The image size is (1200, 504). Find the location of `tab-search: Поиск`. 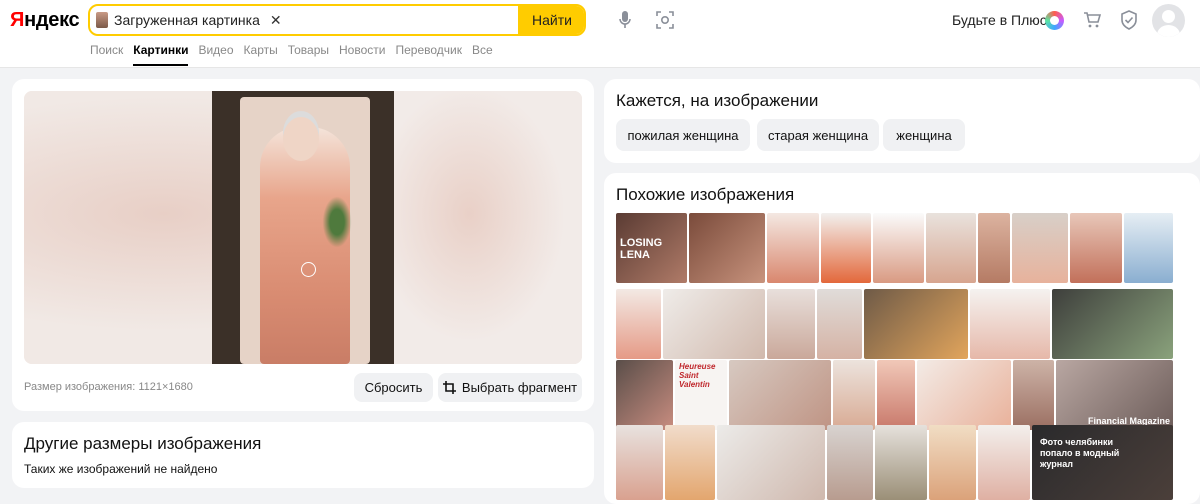

tab-search: Поиск is located at coordinates (106, 54).